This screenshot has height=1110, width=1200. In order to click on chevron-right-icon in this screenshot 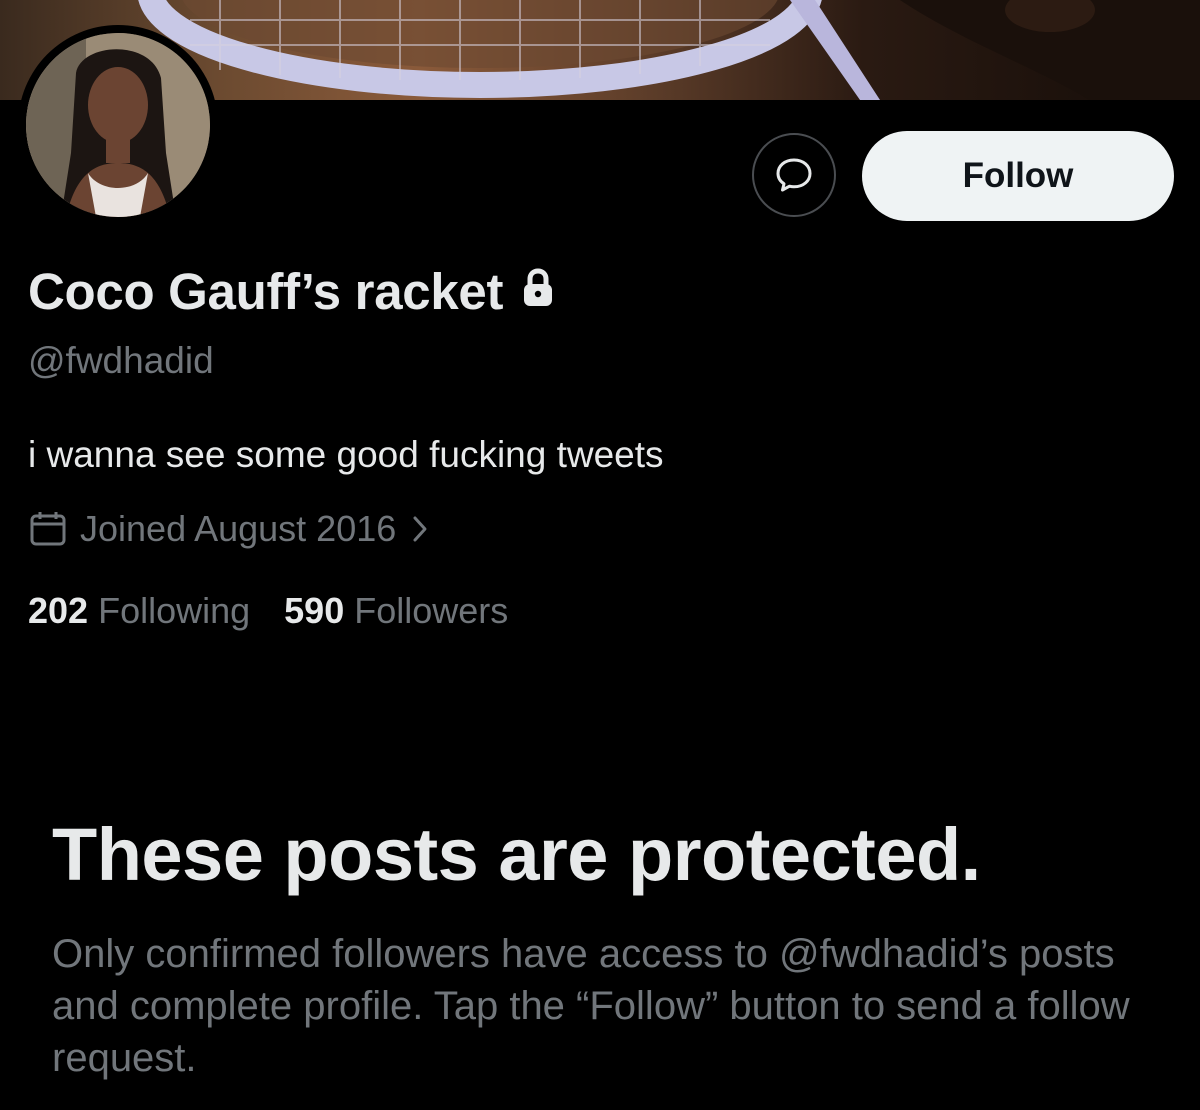, I will do `click(420, 529)`.